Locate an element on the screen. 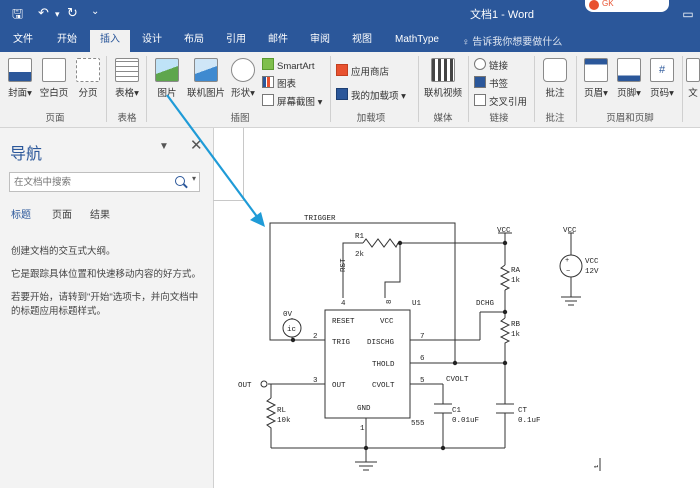 This screenshot has height=488, width=700. comment-button: 批注 is located at coordinates (555, 78).